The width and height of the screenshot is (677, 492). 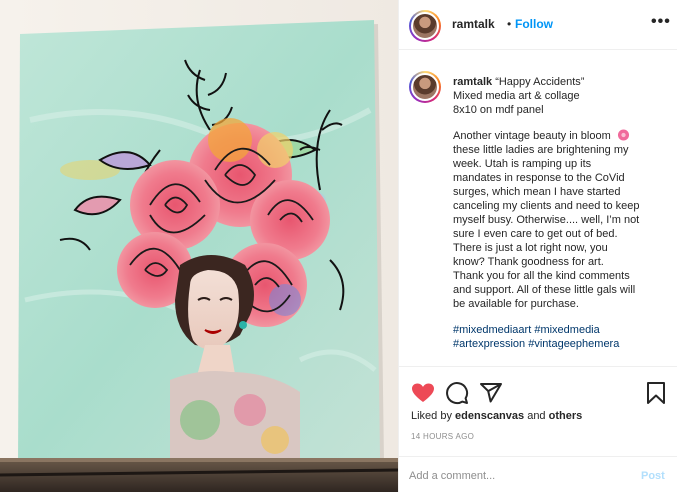 What do you see at coordinates (546, 220) in the screenshot?
I see `caption-body-line: myself busy. Otherwise.... well, I’m not` at bounding box center [546, 220].